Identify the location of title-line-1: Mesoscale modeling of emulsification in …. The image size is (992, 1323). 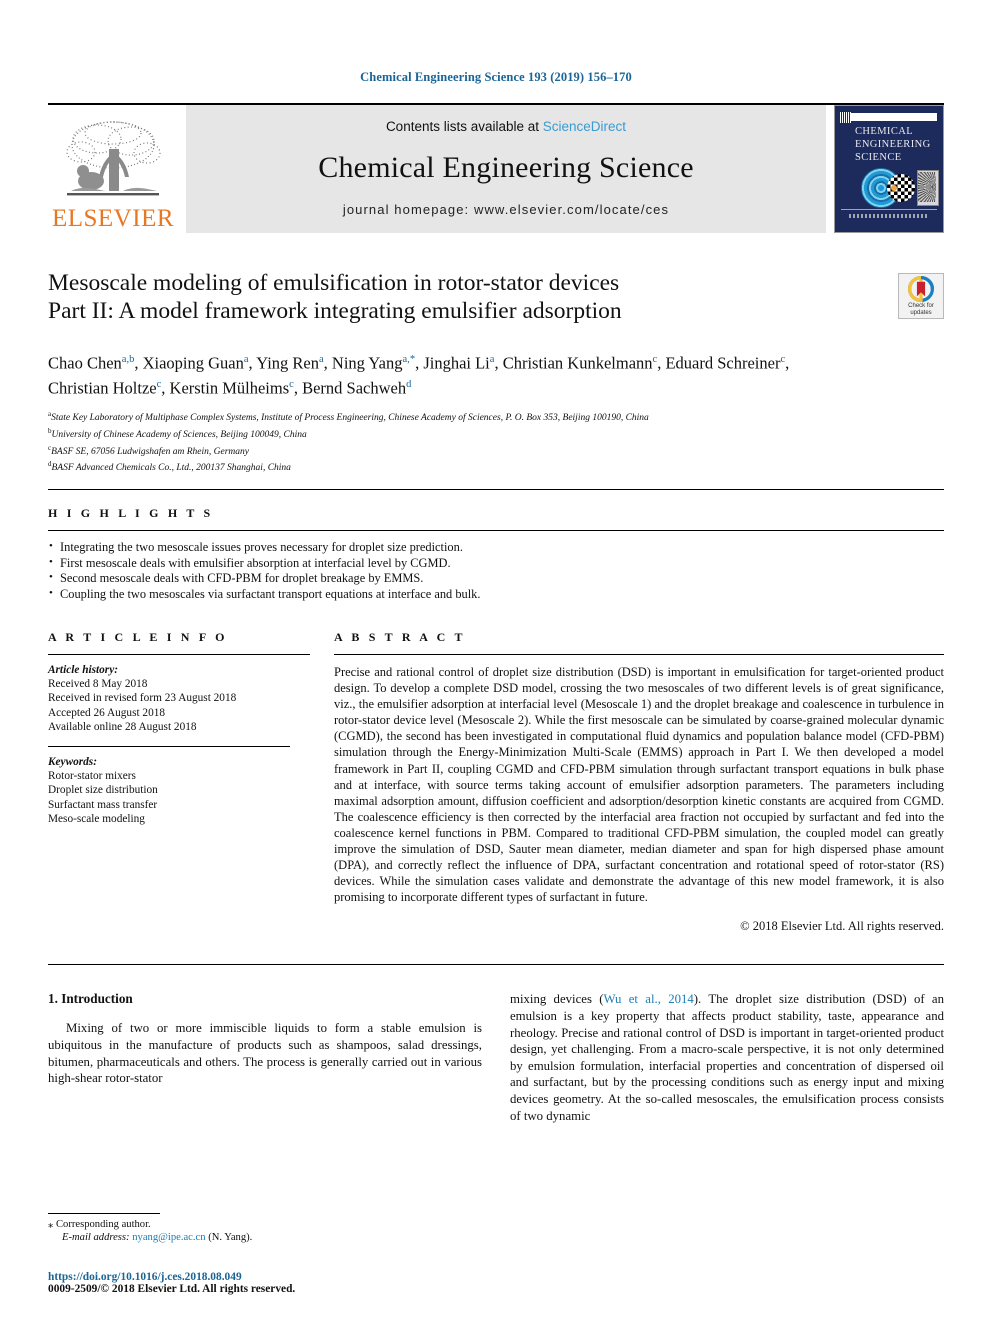
(334, 283).